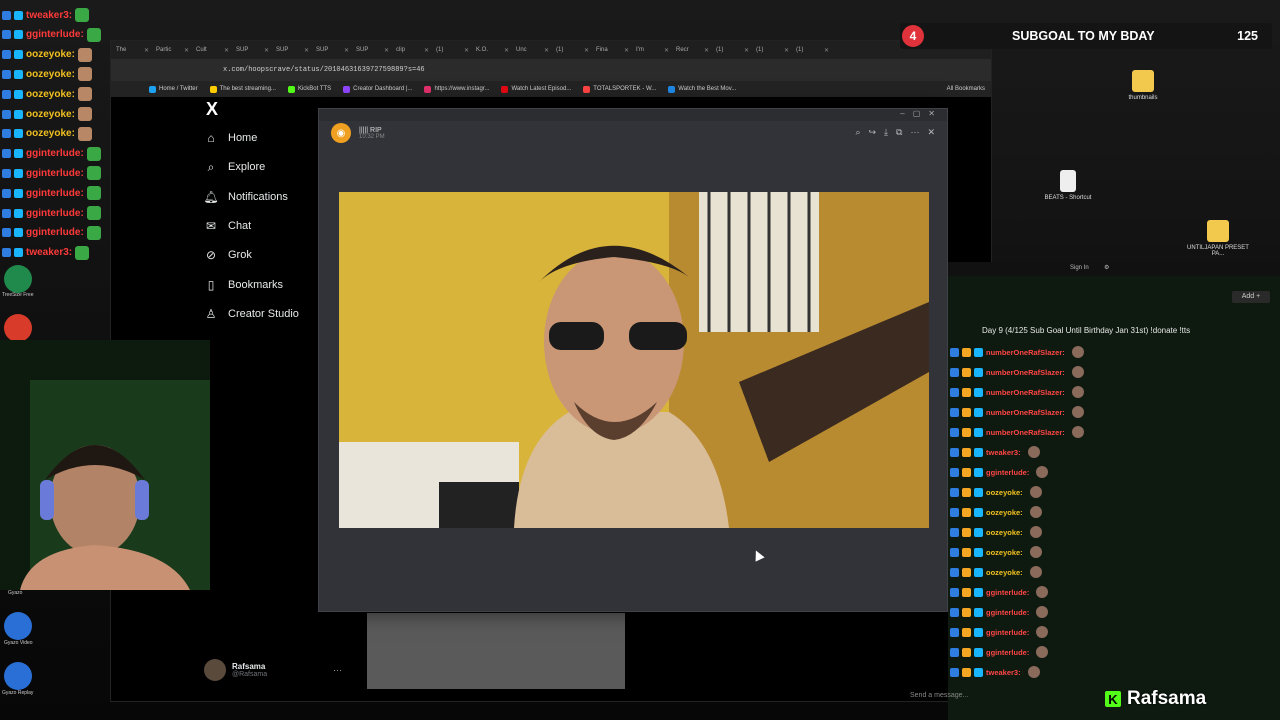 This screenshot has width=1280, height=720. What do you see at coordinates (612, 50) in the screenshot?
I see `browser-tab: Fina ✕` at bounding box center [612, 50].